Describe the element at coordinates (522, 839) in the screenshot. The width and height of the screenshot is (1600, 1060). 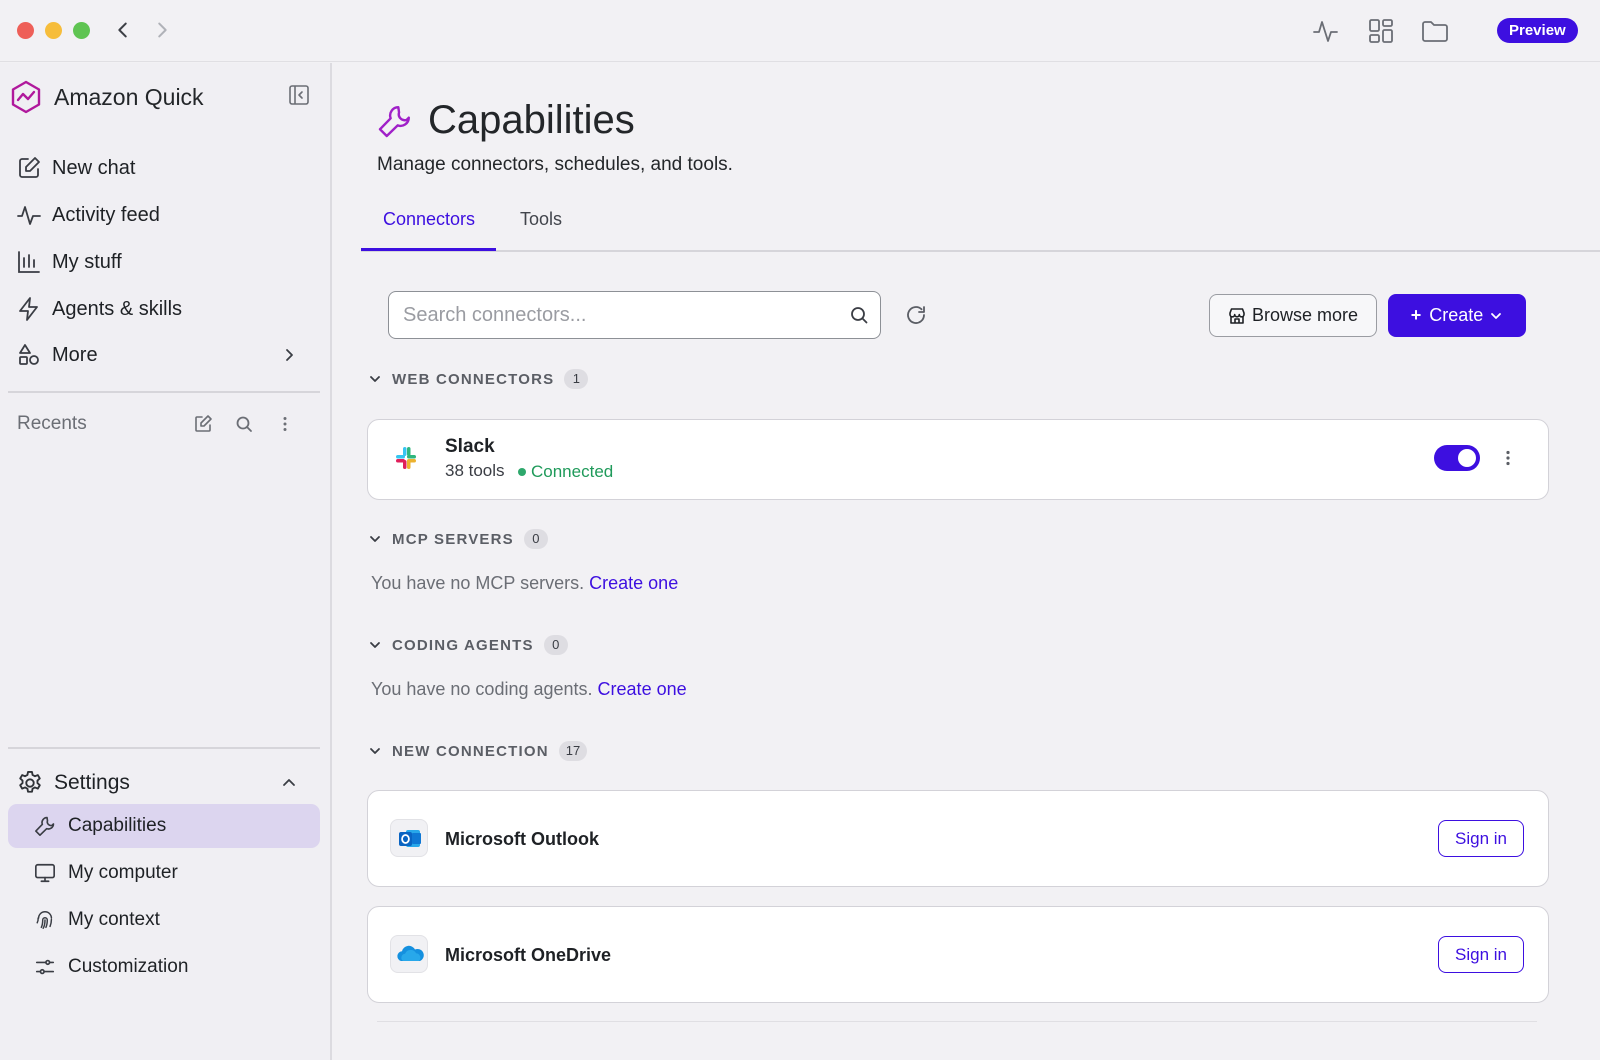
I see `connection-name: Microsoft Outlook` at that location.